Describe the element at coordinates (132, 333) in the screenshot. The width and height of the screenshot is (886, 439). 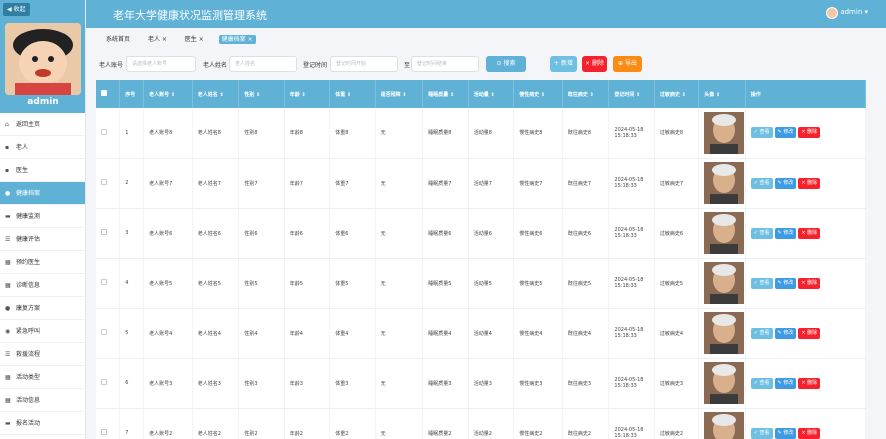
I see `cell-no: 5` at that location.